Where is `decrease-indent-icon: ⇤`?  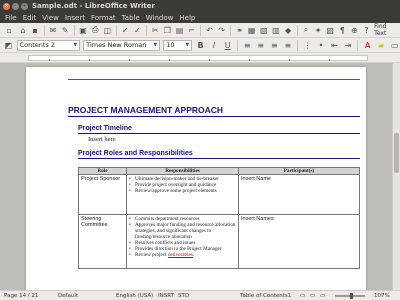 decrease-indent-icon: ⇤ is located at coordinates (334, 45).